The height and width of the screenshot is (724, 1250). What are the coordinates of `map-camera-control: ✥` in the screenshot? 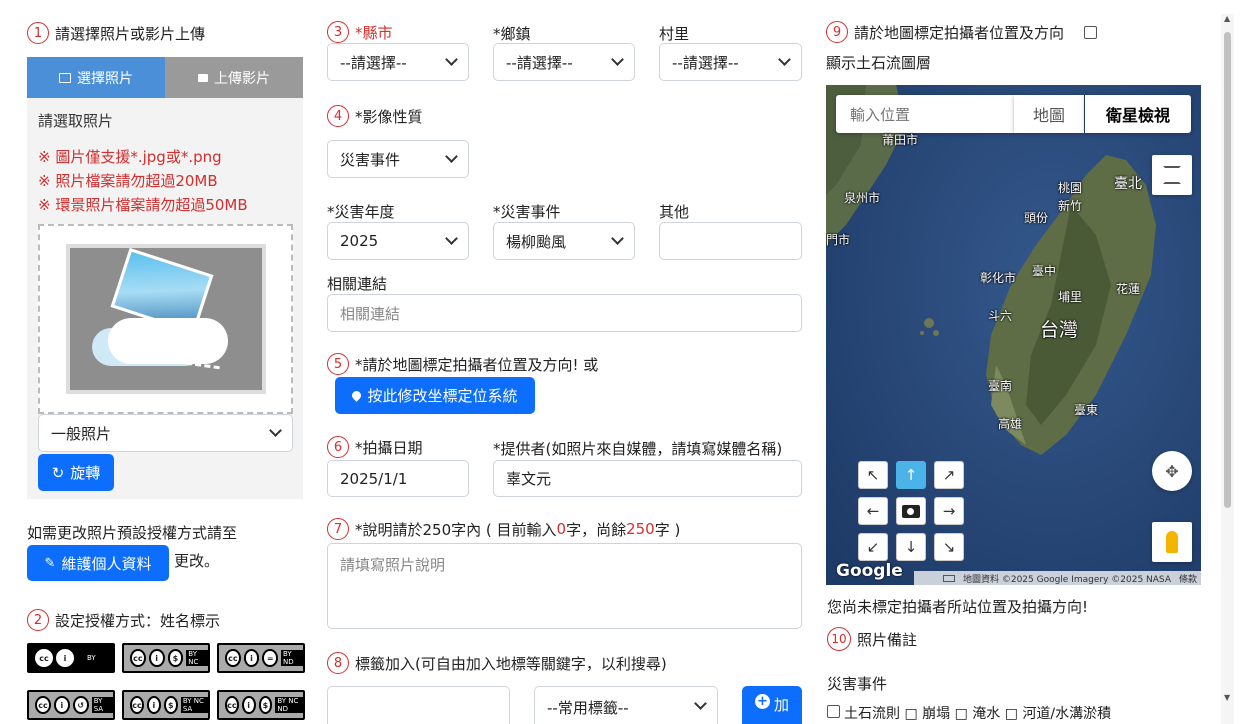 It's located at (1172, 471).